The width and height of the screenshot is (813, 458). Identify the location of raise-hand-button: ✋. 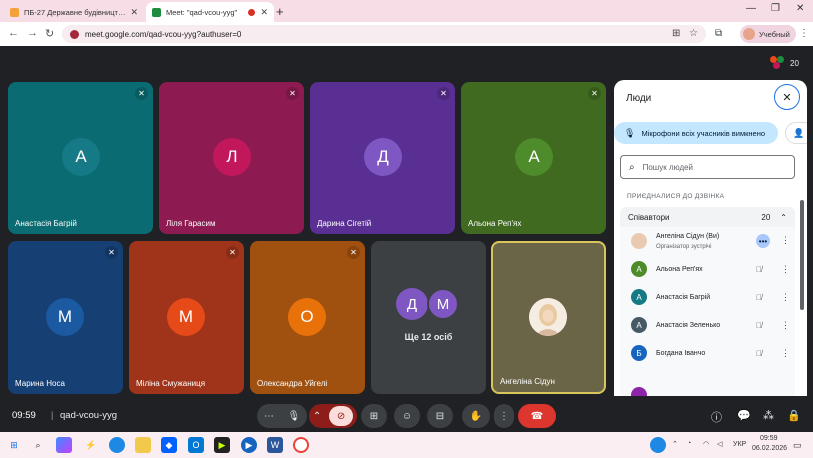
(476, 416).